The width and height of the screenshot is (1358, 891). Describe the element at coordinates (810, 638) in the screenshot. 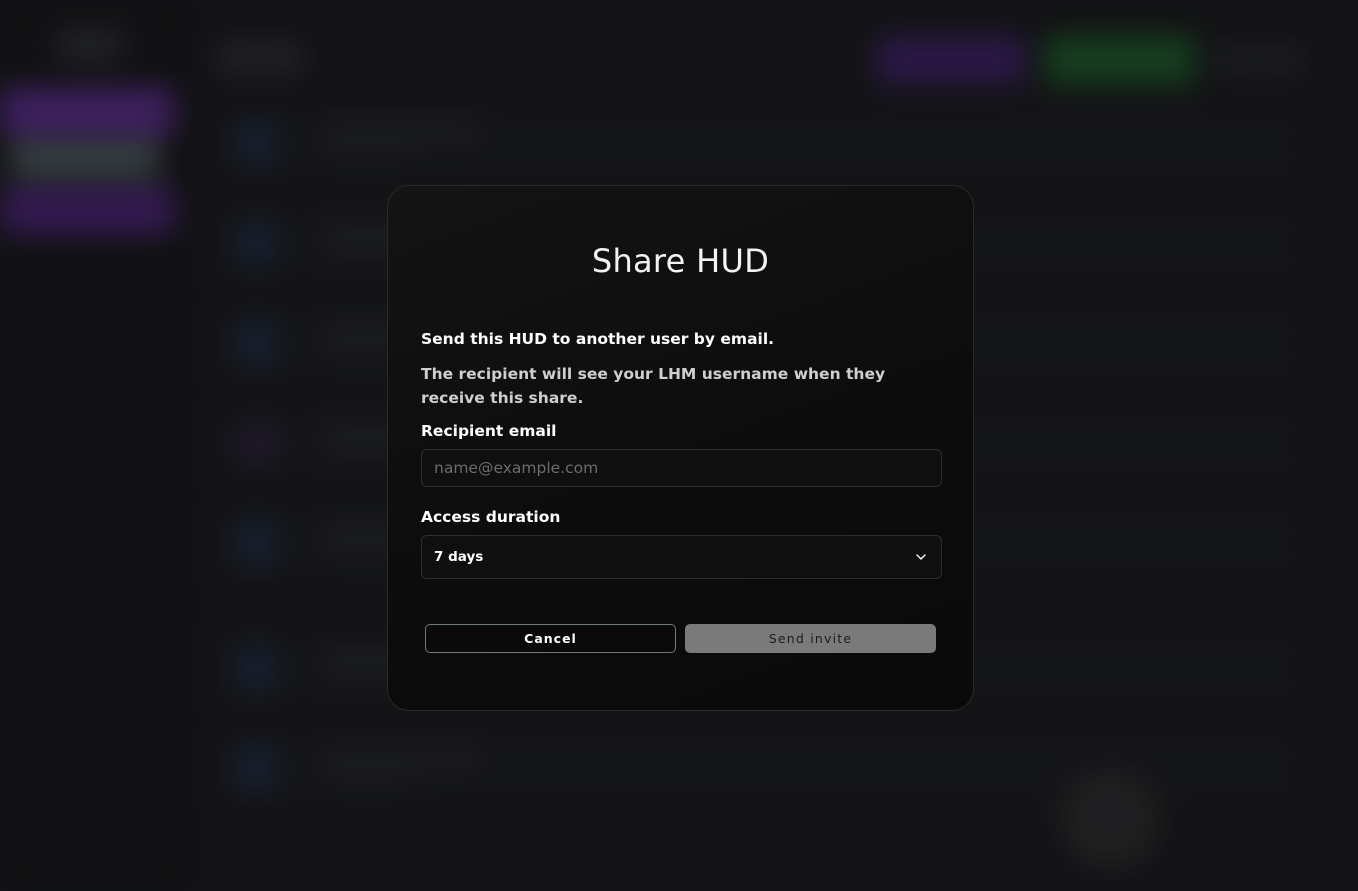

I see `send-invite-button: Send invite` at that location.